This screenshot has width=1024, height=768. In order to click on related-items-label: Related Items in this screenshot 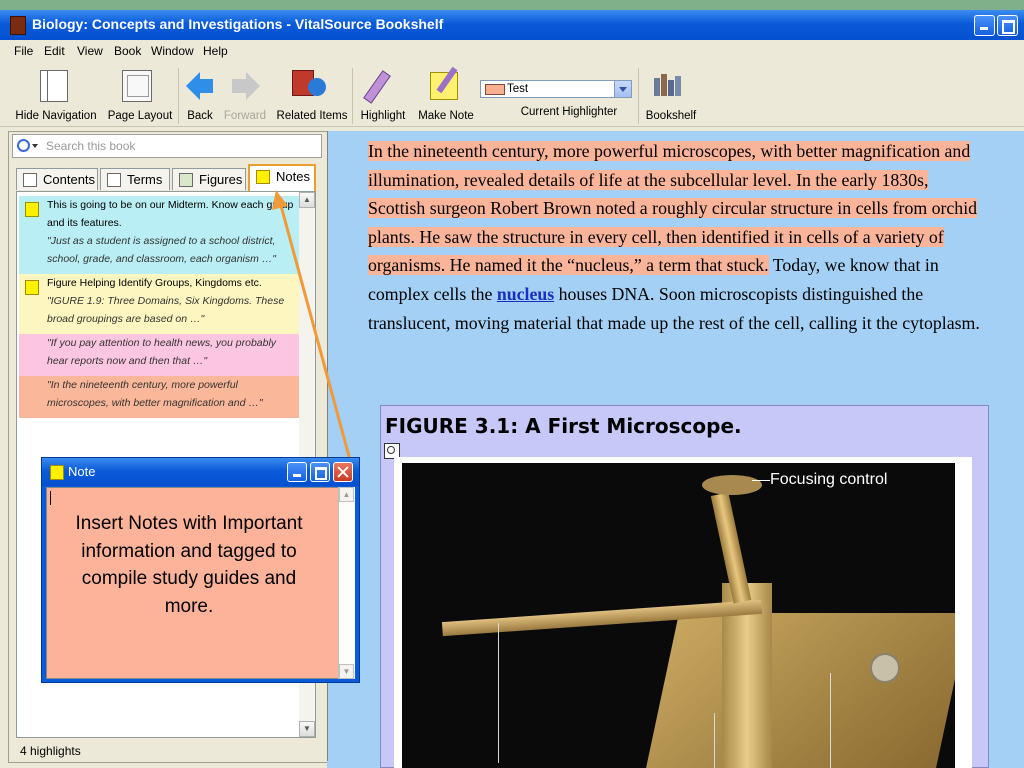, I will do `click(312, 116)`.